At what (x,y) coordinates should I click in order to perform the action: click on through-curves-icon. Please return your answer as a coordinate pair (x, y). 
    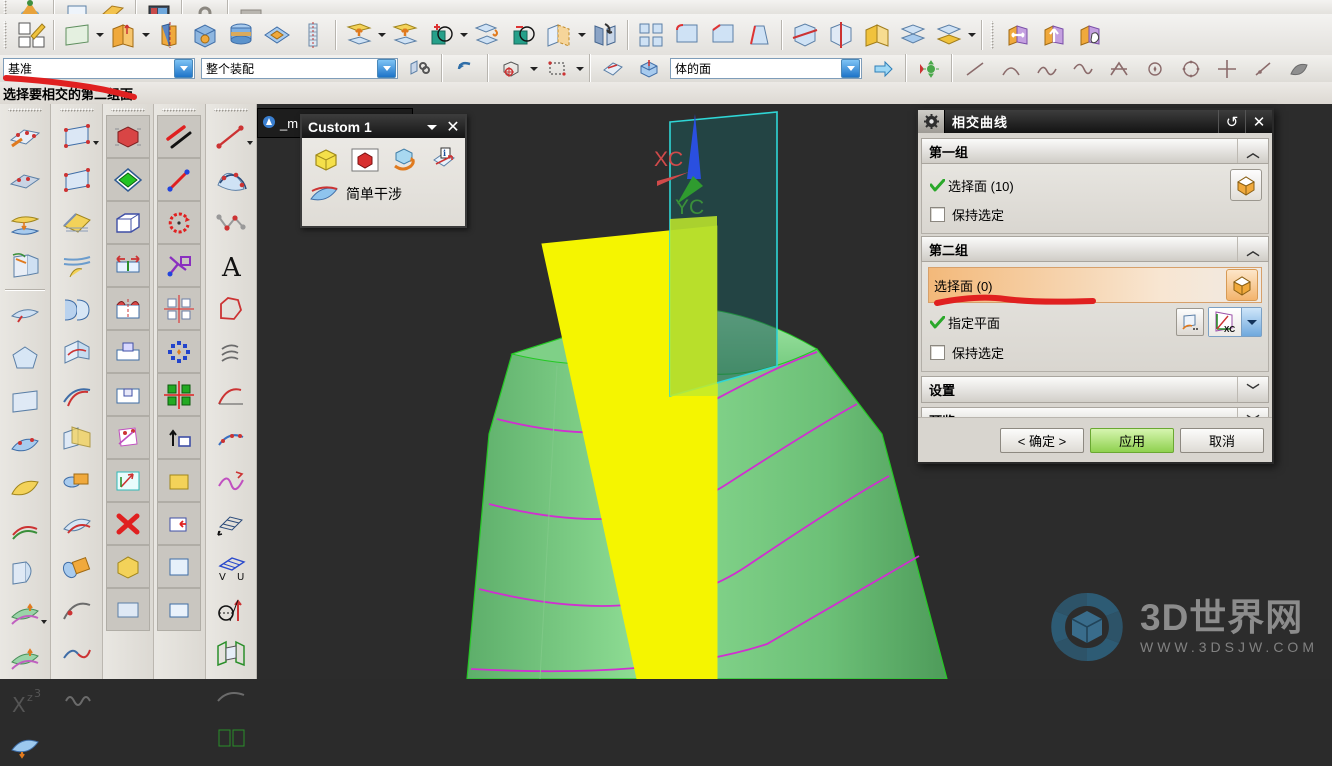
    Looking at the image, I should click on (25, 136).